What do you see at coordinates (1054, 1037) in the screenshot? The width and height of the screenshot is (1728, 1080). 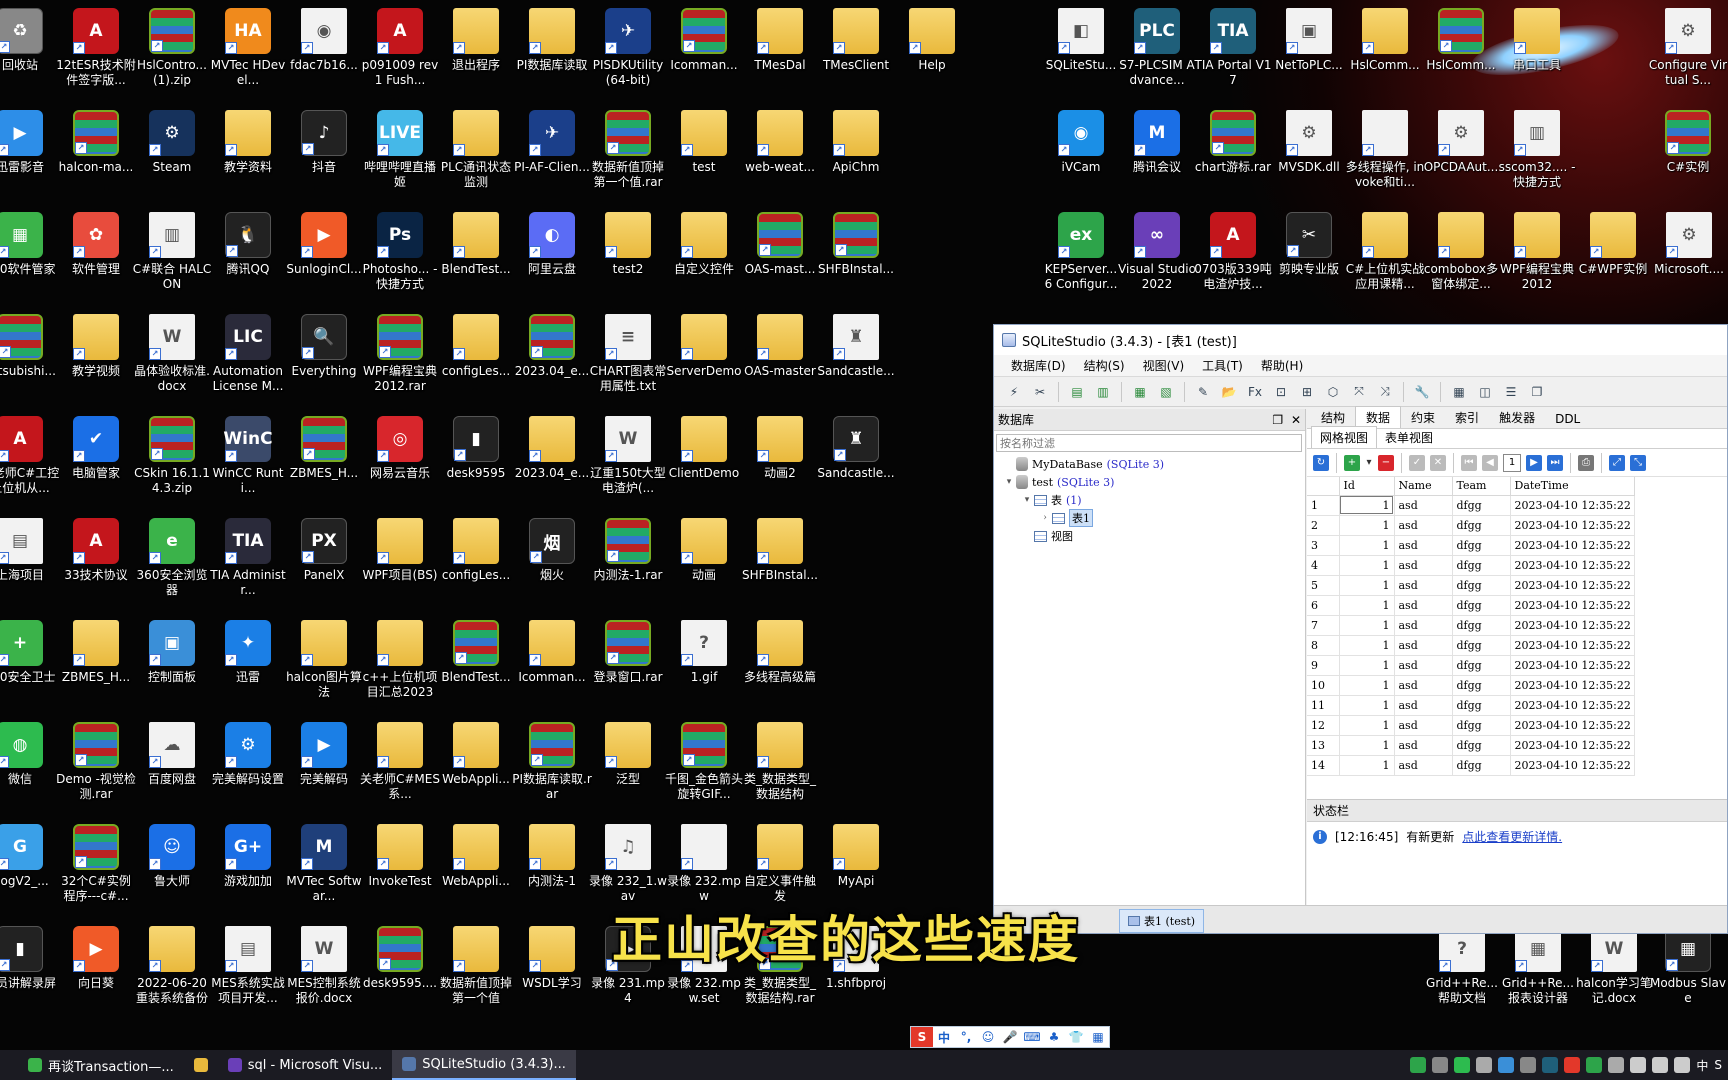 I see `ime-item-6: ♣` at bounding box center [1054, 1037].